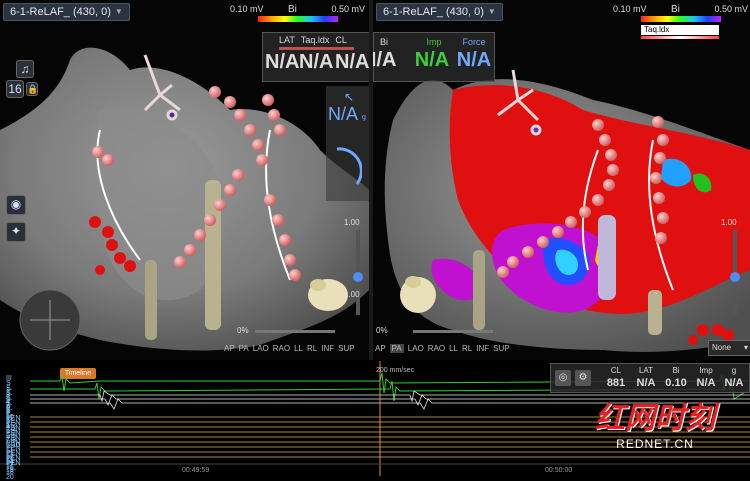  I want to click on header-force: Force, so click(474, 42).